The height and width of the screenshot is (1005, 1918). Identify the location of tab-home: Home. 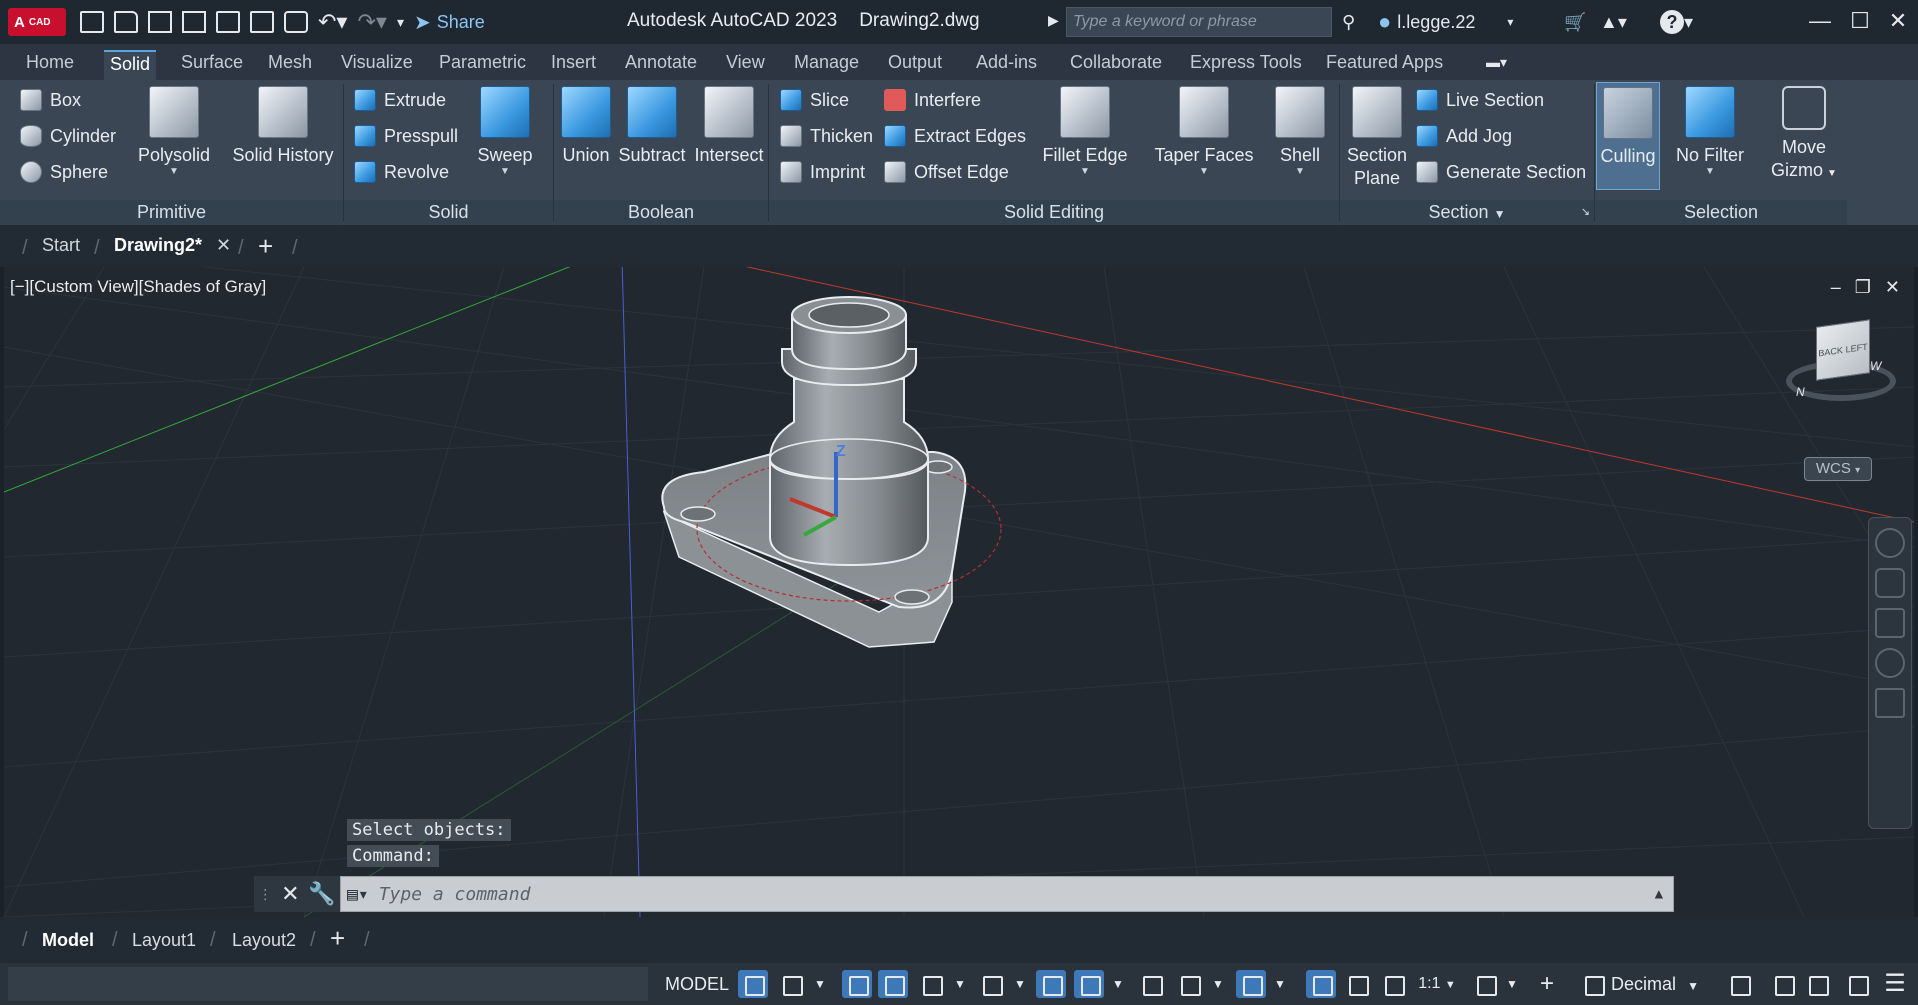
(50, 65).